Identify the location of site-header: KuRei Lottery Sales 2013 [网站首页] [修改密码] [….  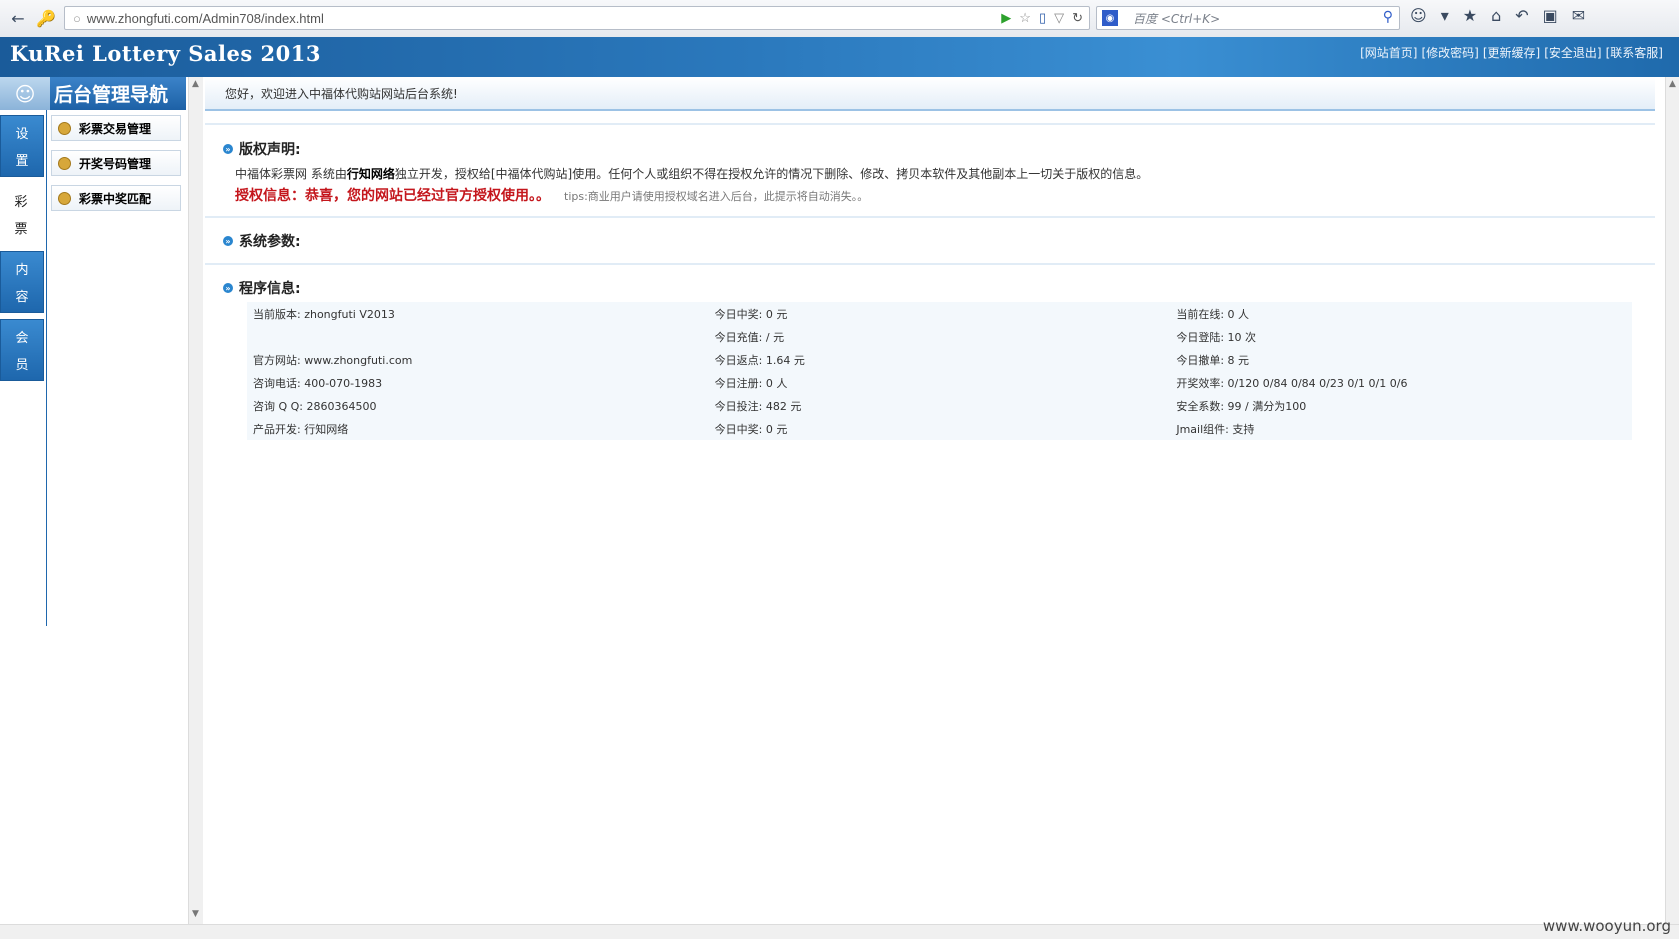
(839, 57).